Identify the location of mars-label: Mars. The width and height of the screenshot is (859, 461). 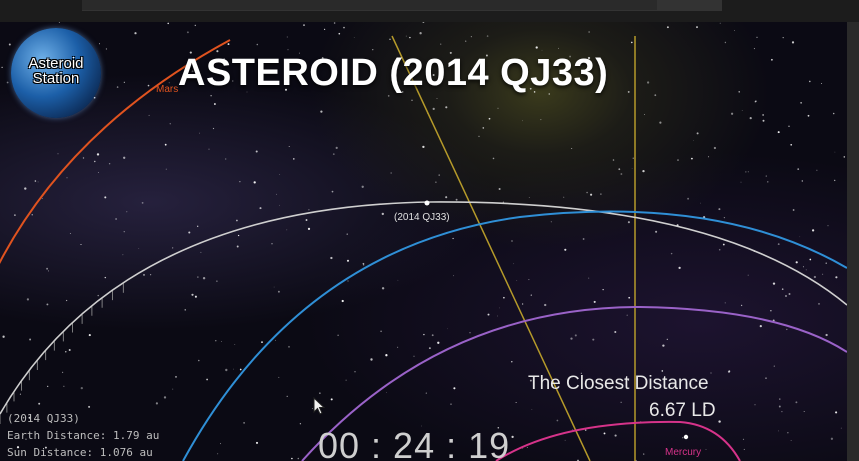
(167, 89).